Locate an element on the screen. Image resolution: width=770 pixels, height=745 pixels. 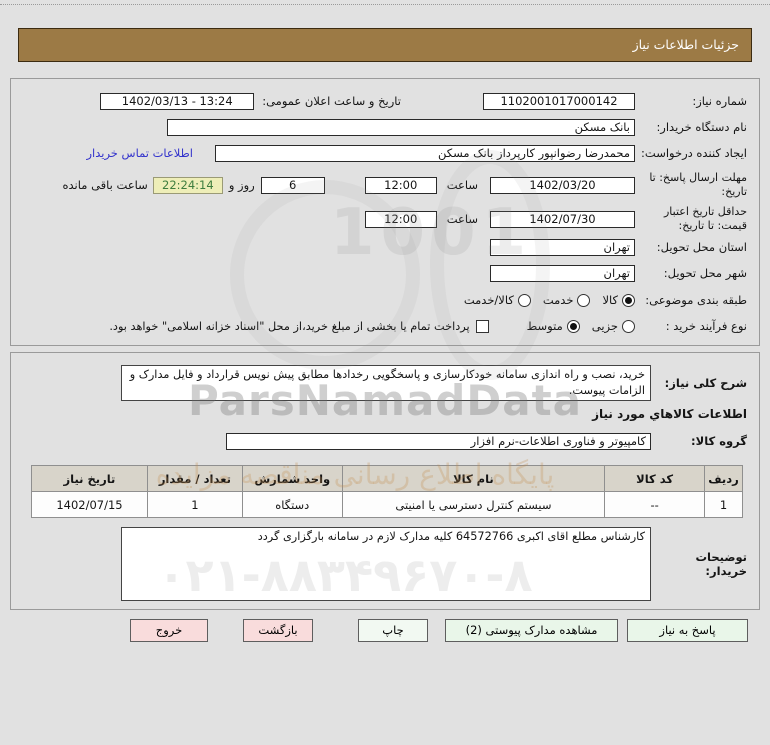
cell-unit: دستگاه is located at coordinates (292, 504).